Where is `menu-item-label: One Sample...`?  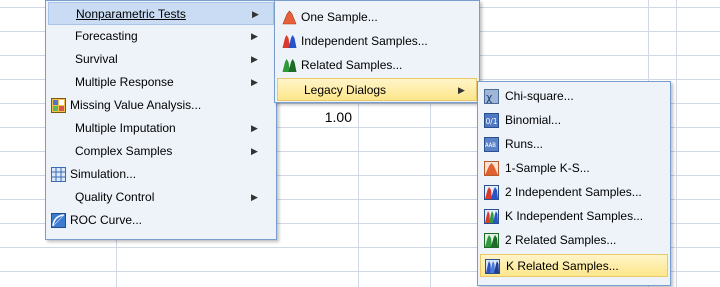
menu-item-label: One Sample... is located at coordinates (339, 17).